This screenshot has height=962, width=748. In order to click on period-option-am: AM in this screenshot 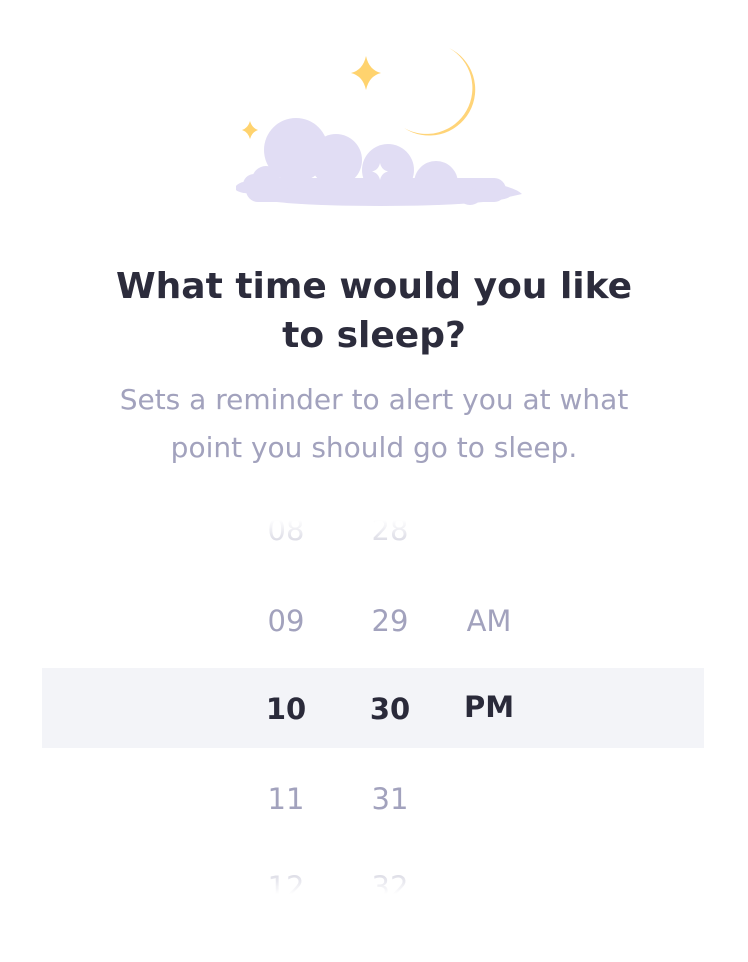, I will do `click(489, 621)`.